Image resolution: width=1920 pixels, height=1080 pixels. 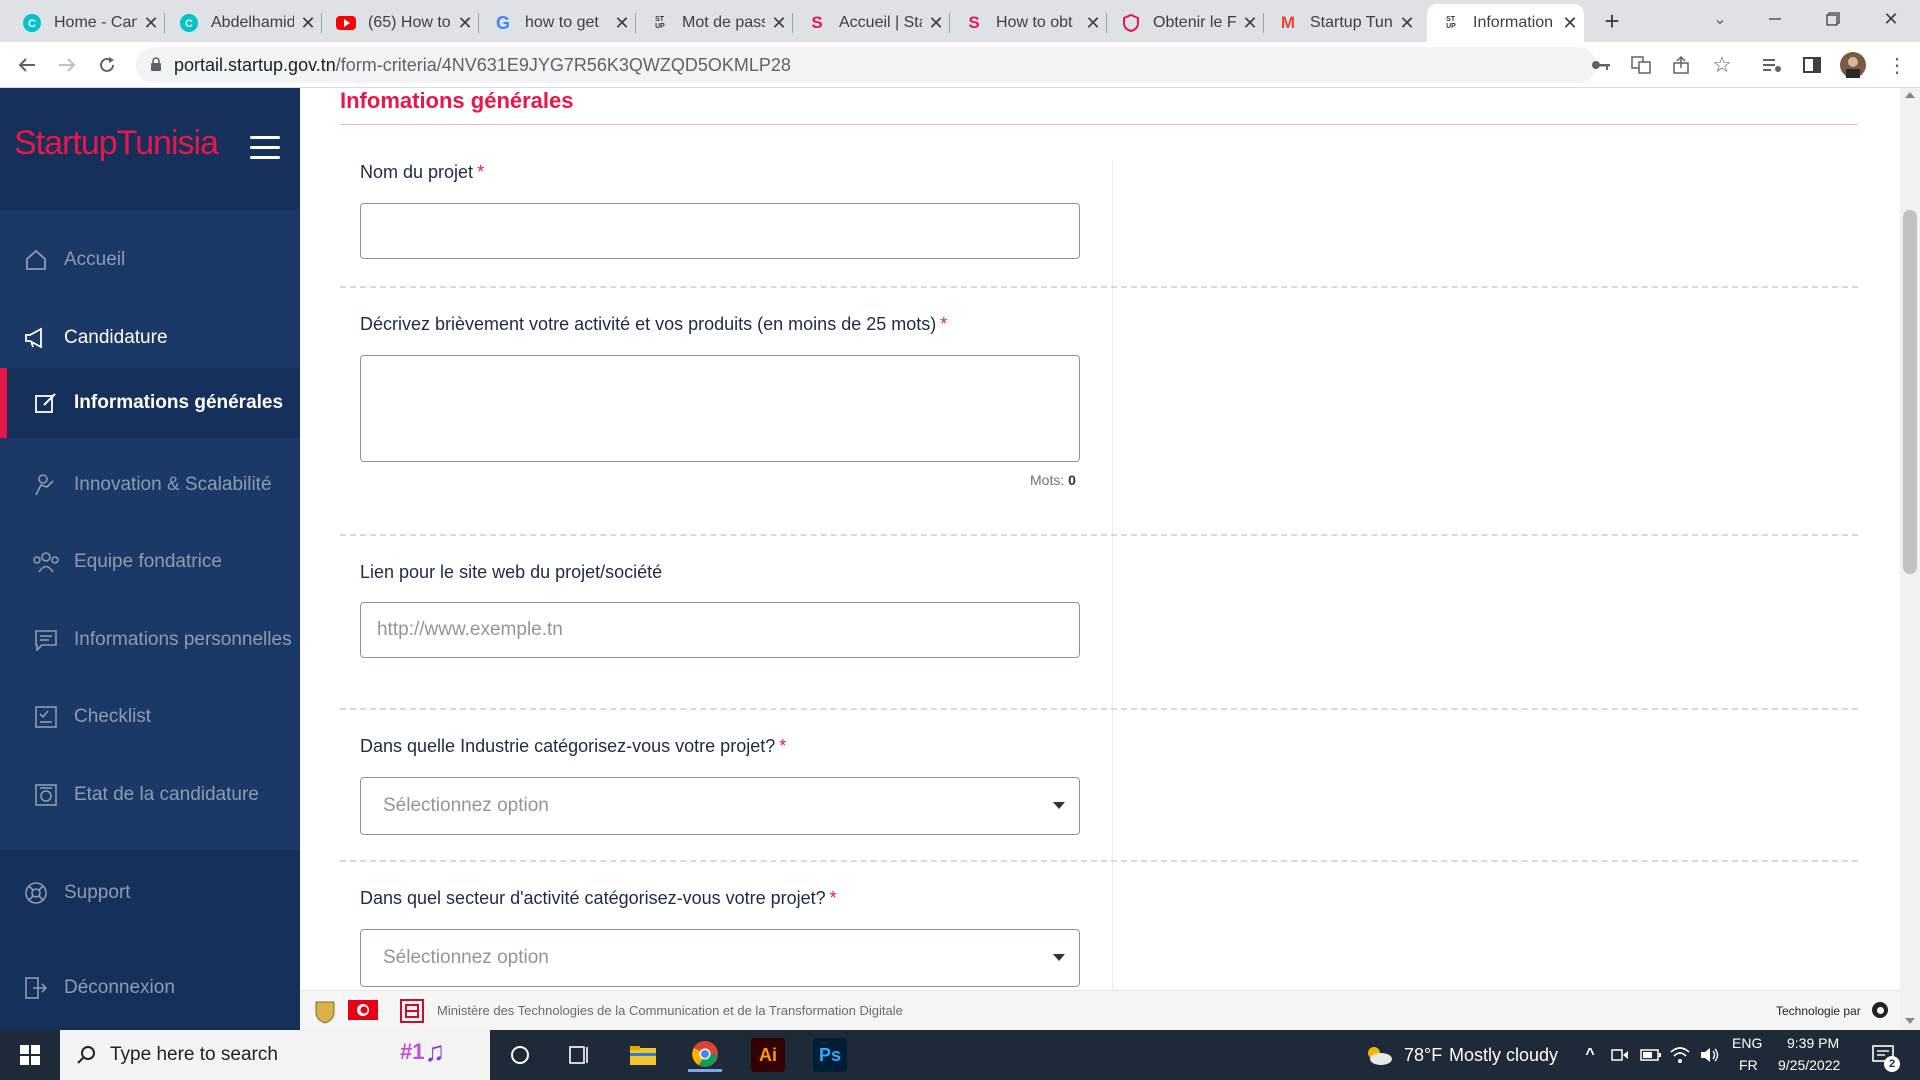 I want to click on task-view-icon, so click(x=520, y=1055).